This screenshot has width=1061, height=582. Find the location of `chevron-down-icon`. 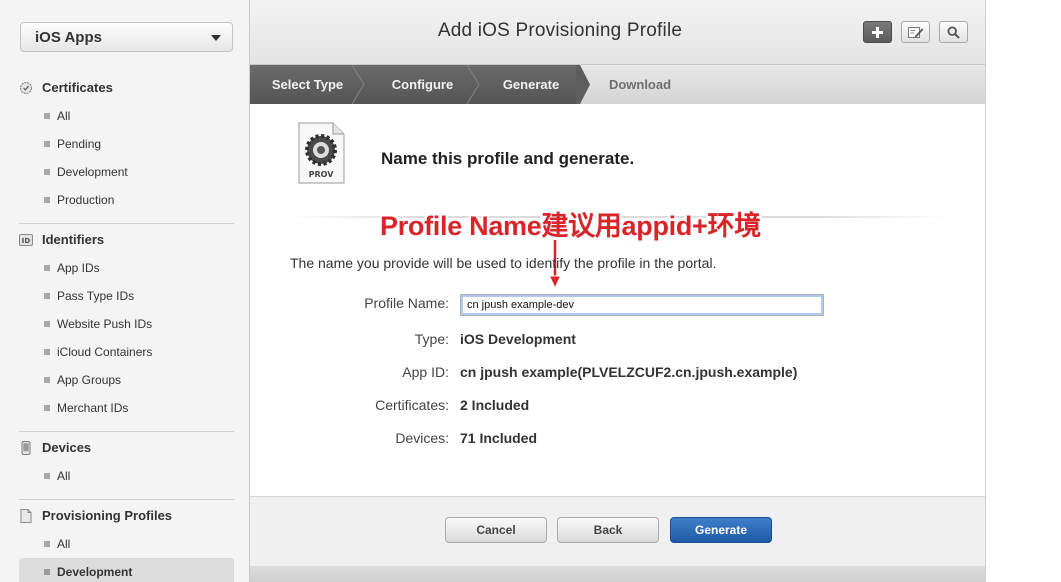

chevron-down-icon is located at coordinates (216, 38).